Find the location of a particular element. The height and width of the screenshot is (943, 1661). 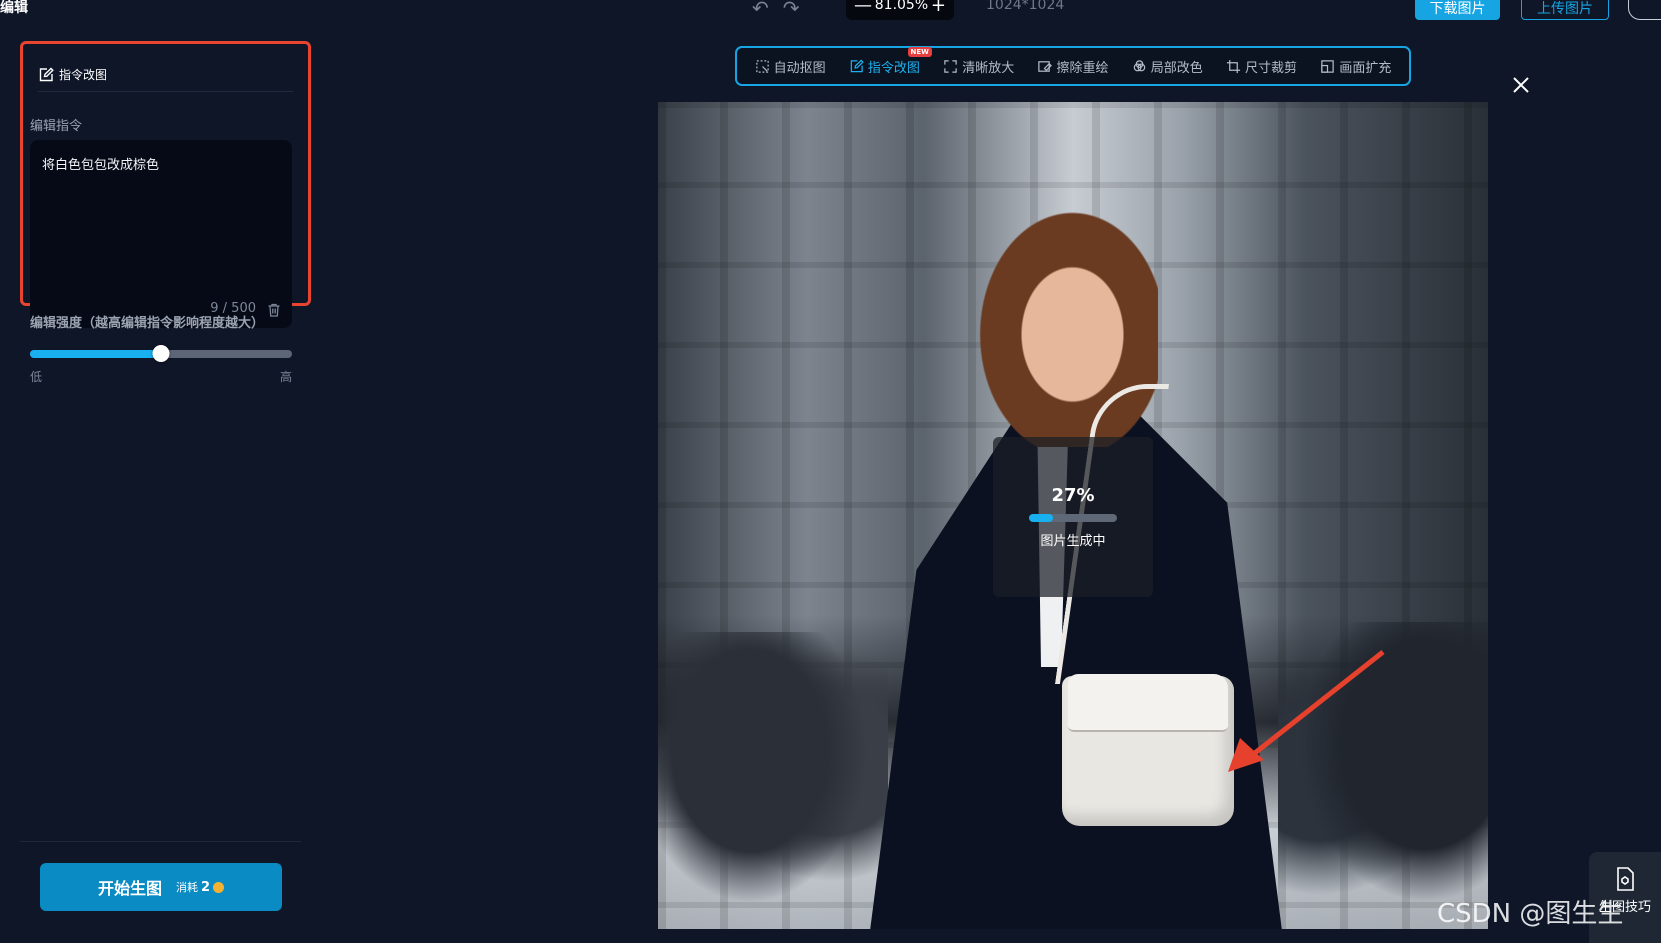

slider-low-label: 低 is located at coordinates (36, 377).